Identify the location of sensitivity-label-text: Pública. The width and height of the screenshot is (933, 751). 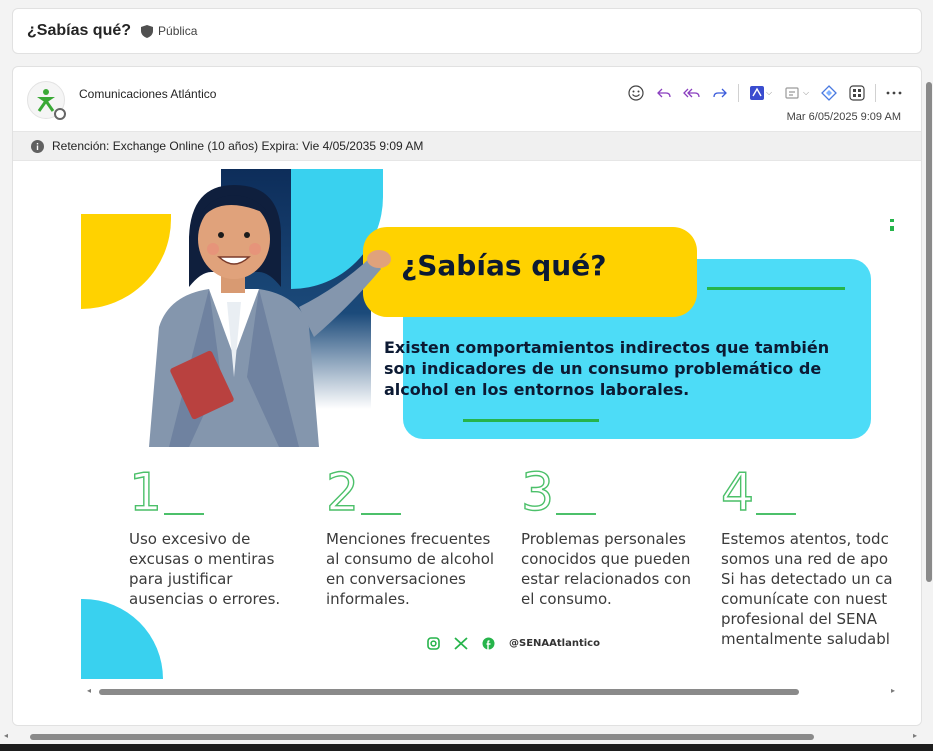
(178, 31).